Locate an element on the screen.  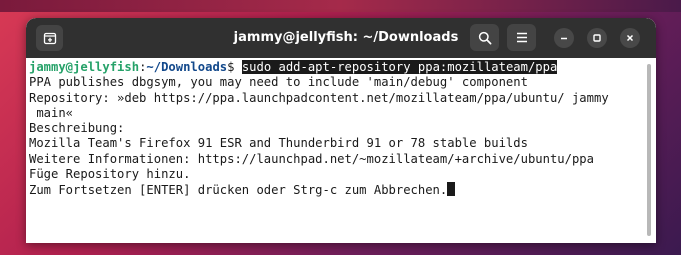
terminal-cursor is located at coordinates (451, 189).